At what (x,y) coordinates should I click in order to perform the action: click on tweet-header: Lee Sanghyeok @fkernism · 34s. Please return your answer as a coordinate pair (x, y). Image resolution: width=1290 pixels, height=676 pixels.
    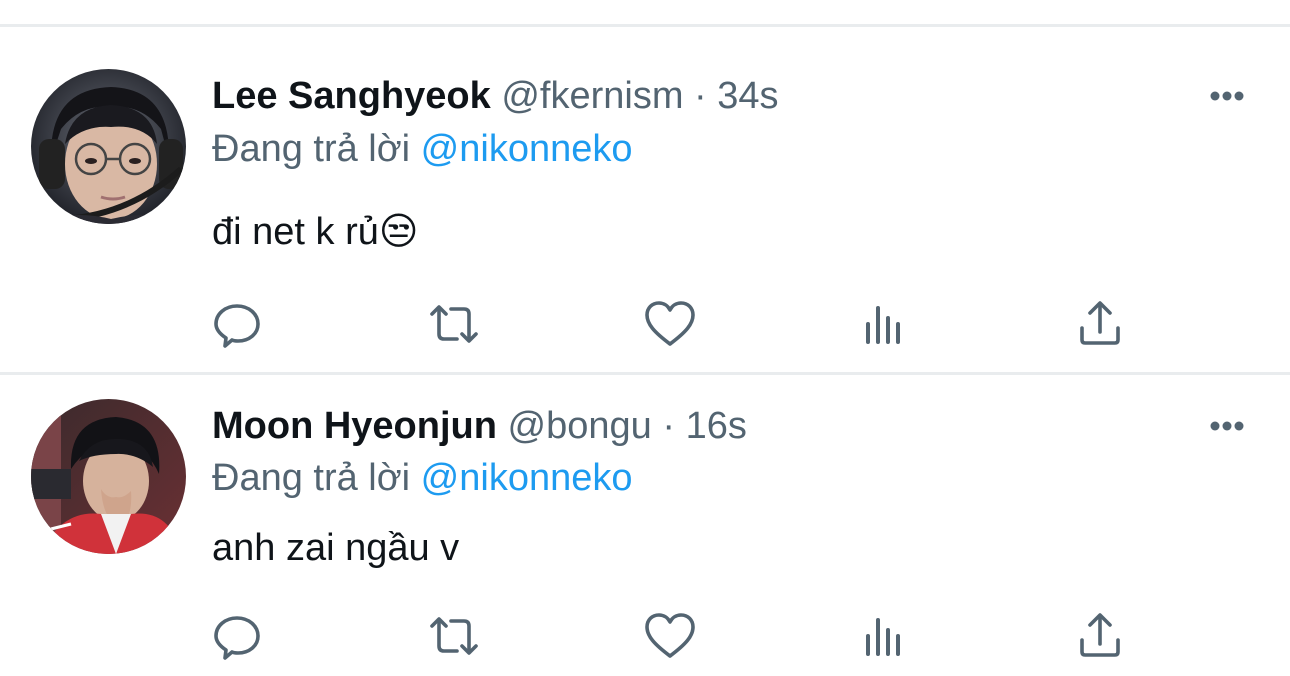
    Looking at the image, I should click on (495, 96).